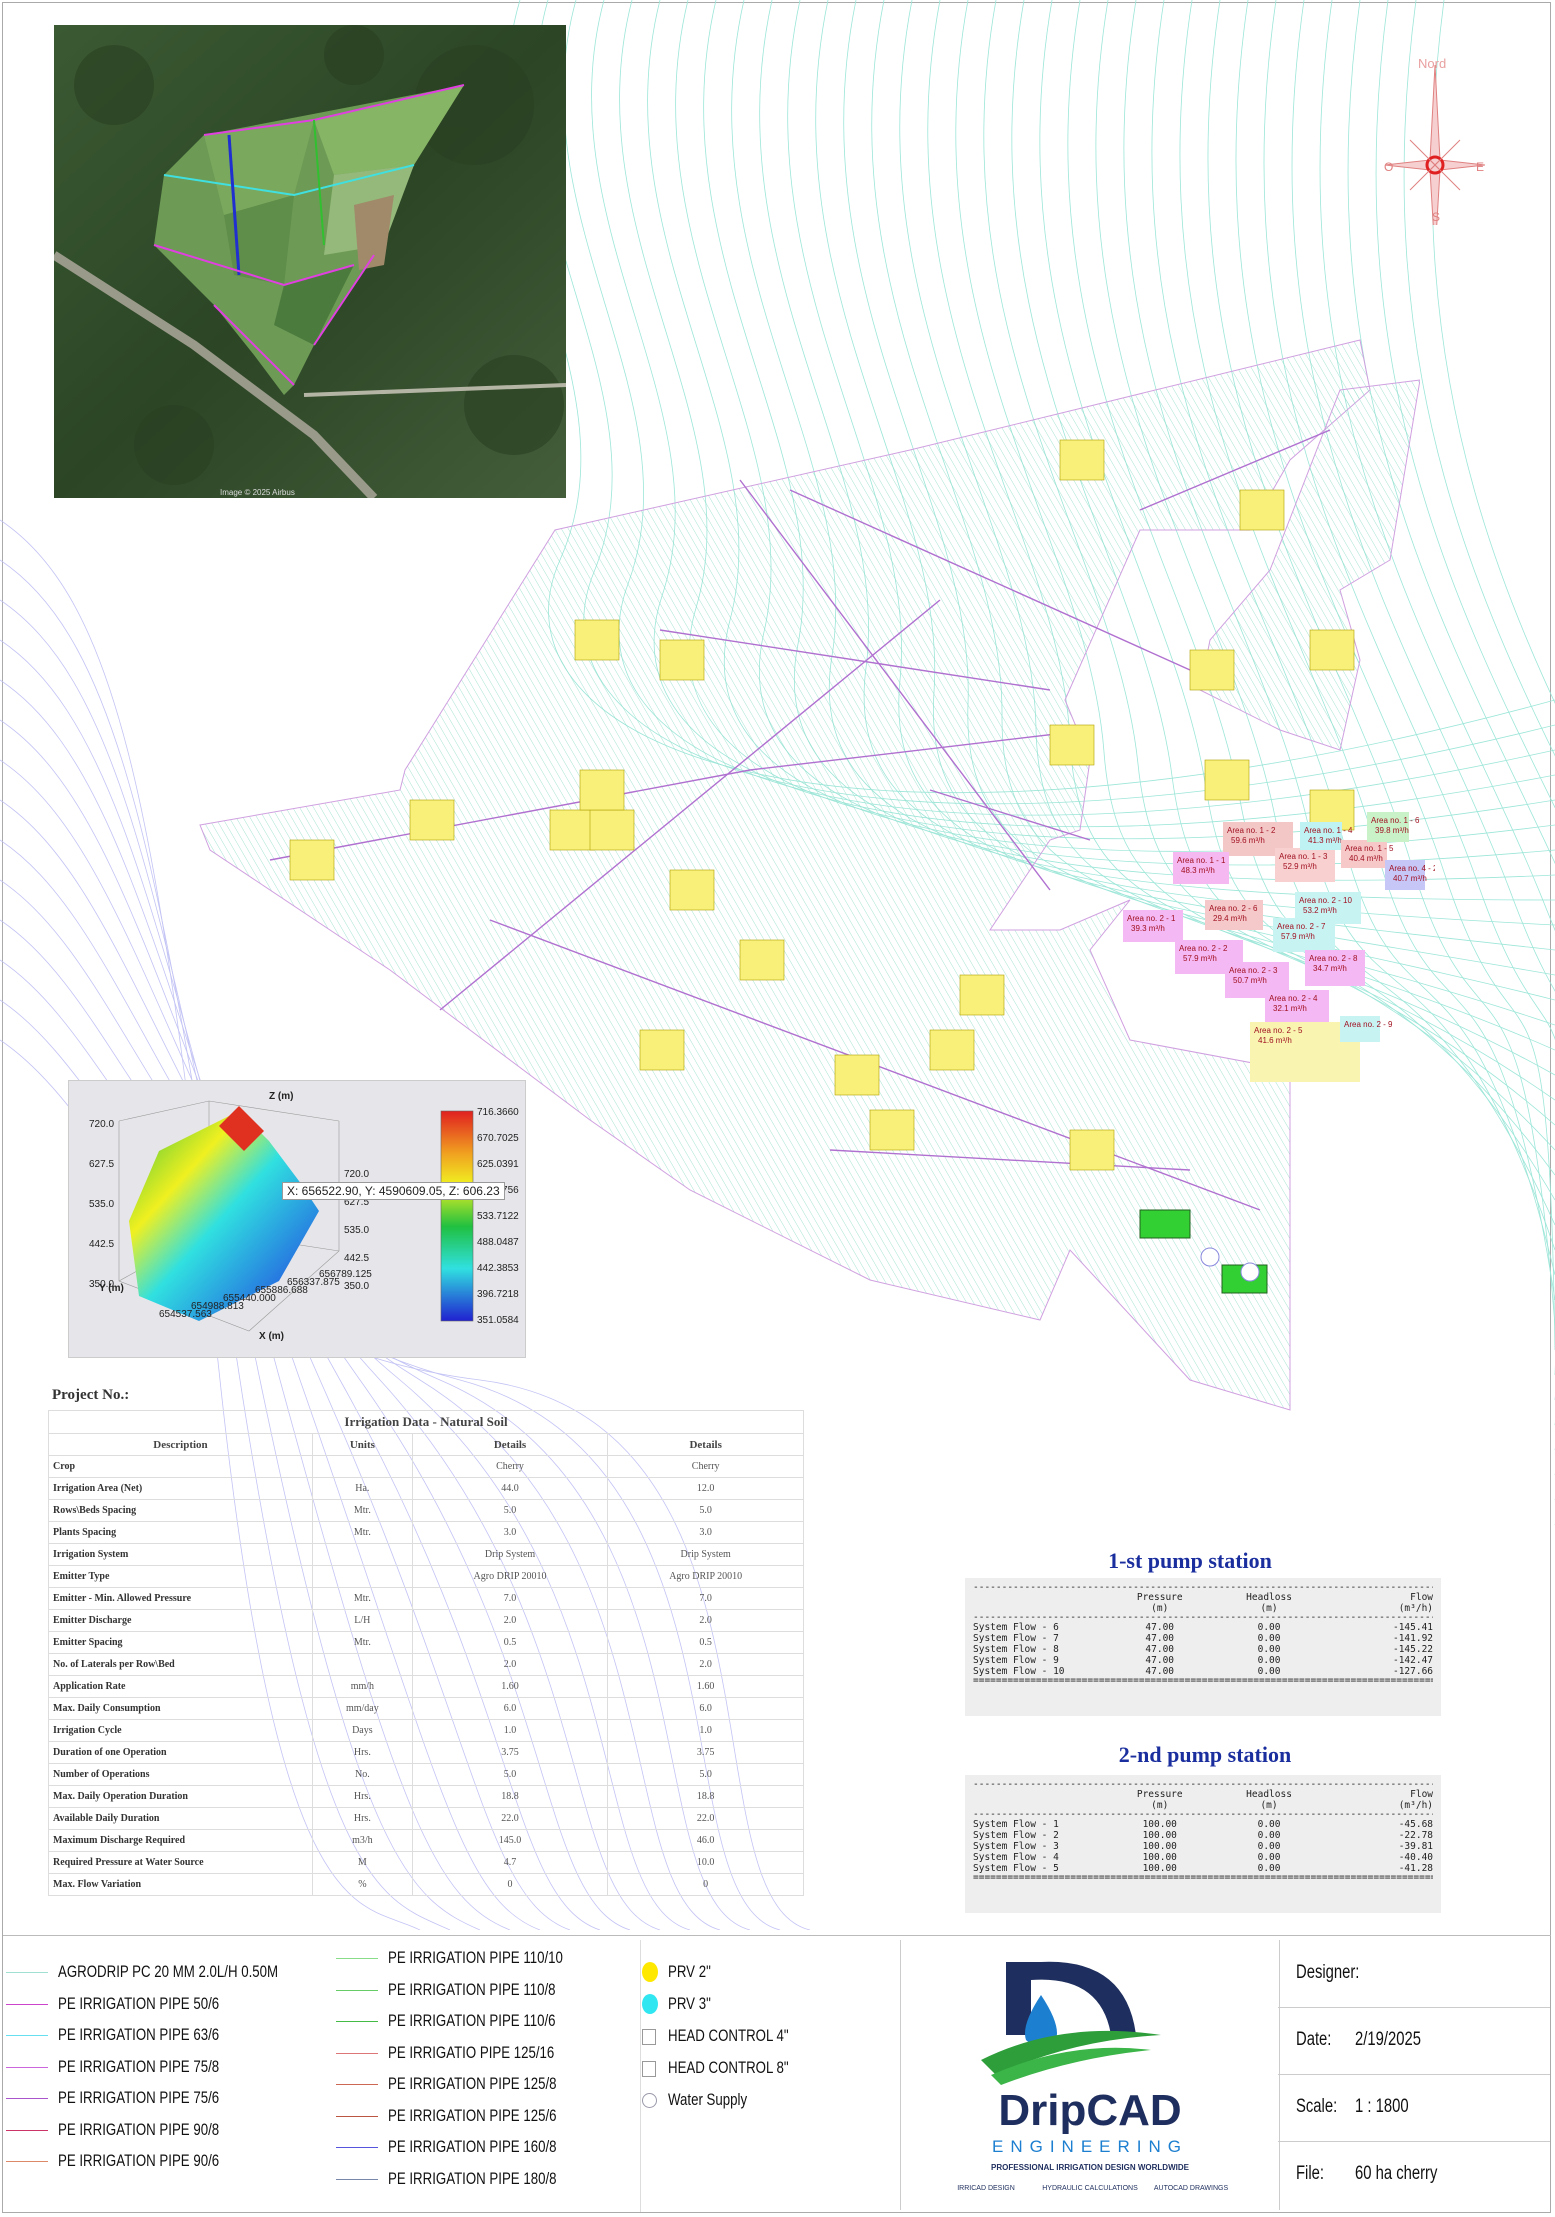 The width and height of the screenshot is (1555, 2217). What do you see at coordinates (510, 1730) in the screenshot?
I see `row-value: 1.0` at bounding box center [510, 1730].